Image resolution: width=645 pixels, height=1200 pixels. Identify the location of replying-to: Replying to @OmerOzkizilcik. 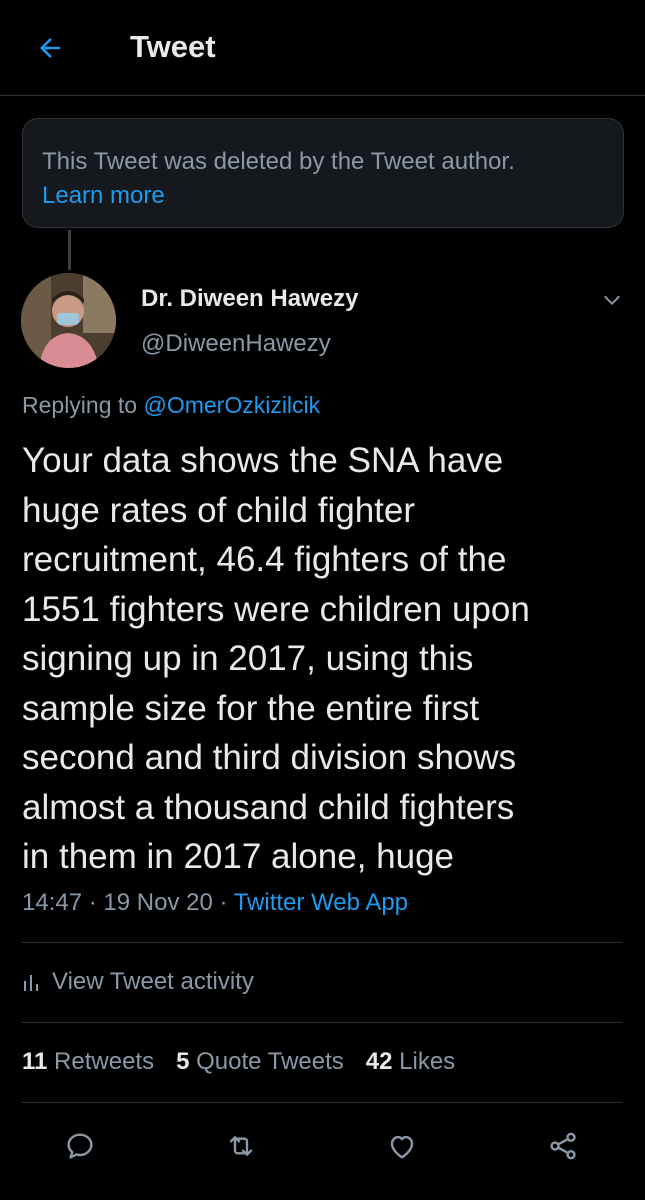
(171, 405).